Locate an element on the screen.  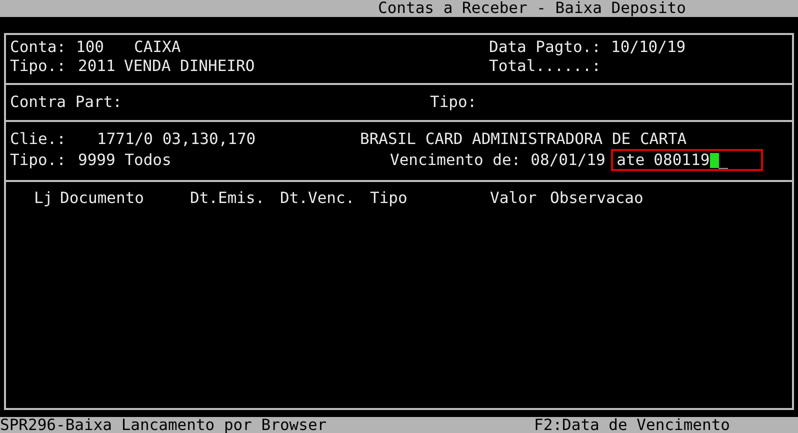
field-label: Contra Part: is located at coordinates (66, 103).